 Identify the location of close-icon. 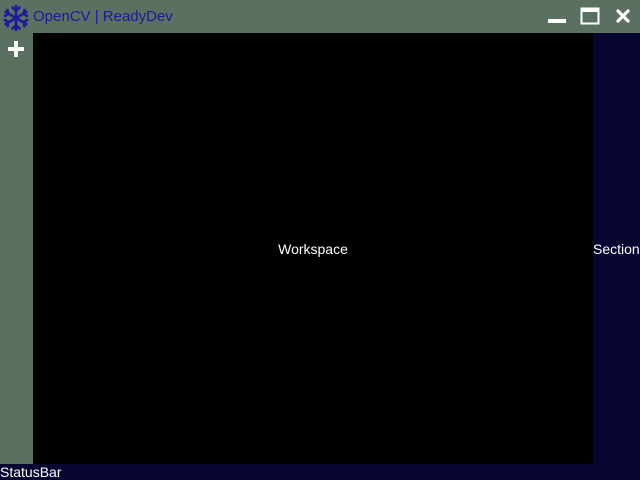
(623, 16).